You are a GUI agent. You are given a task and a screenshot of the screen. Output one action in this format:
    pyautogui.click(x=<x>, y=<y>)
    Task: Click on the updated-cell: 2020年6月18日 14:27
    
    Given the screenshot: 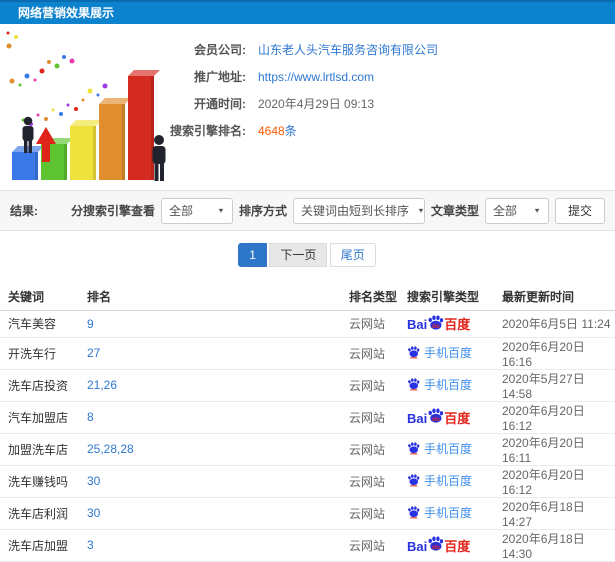 What is the action you would take?
    pyautogui.click(x=557, y=513)
    